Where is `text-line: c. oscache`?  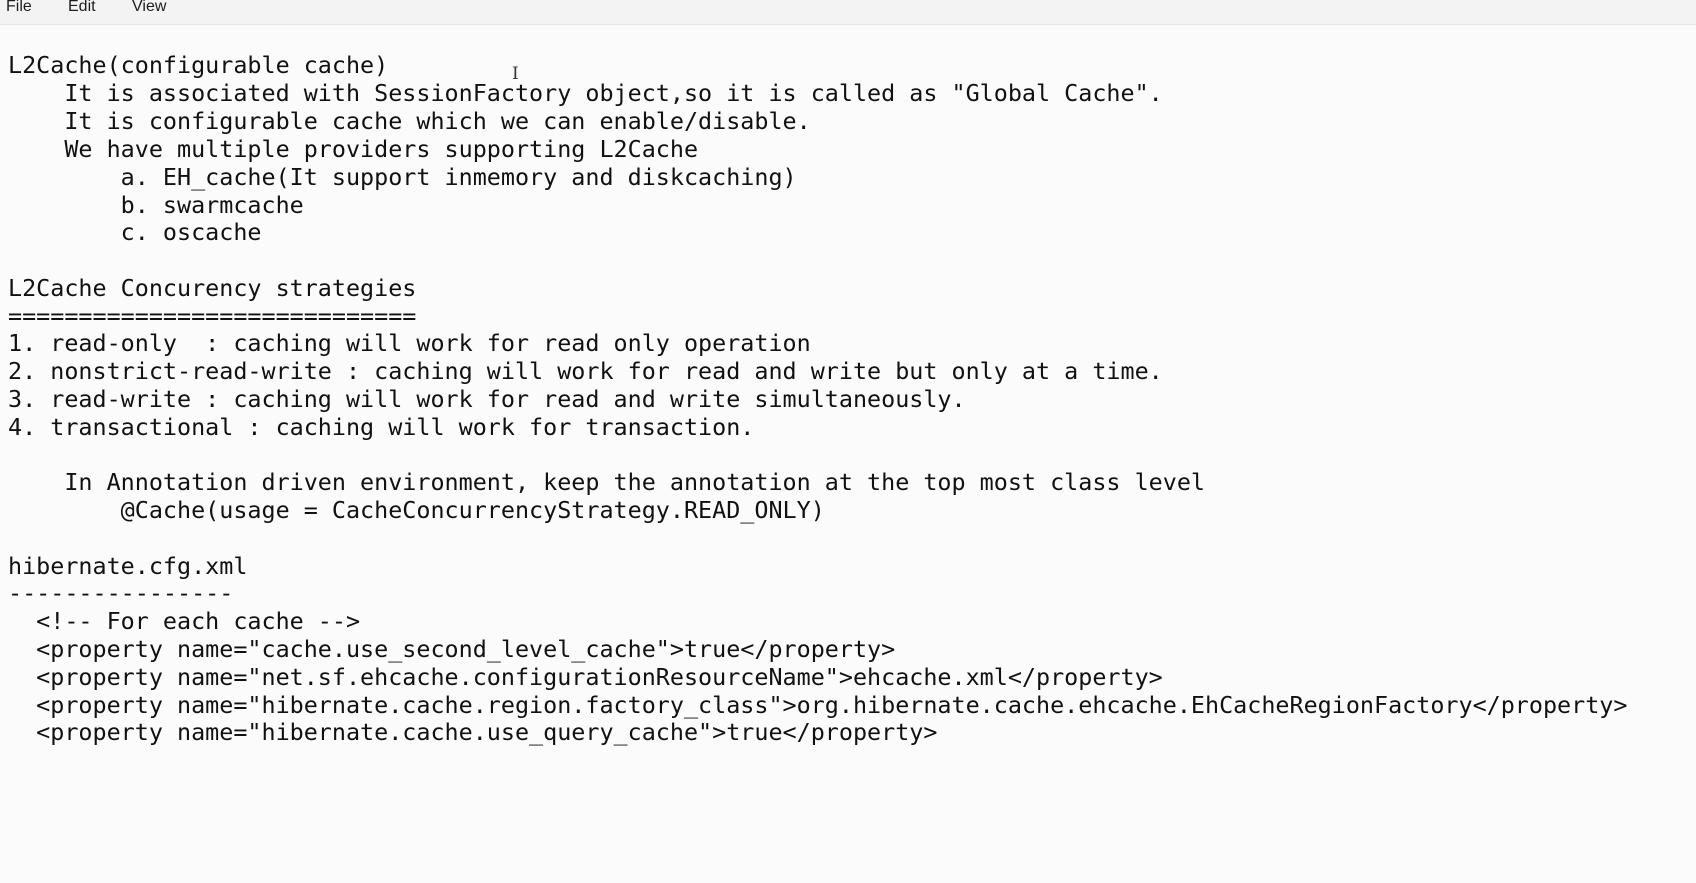 text-line: c. oscache is located at coordinates (135, 232).